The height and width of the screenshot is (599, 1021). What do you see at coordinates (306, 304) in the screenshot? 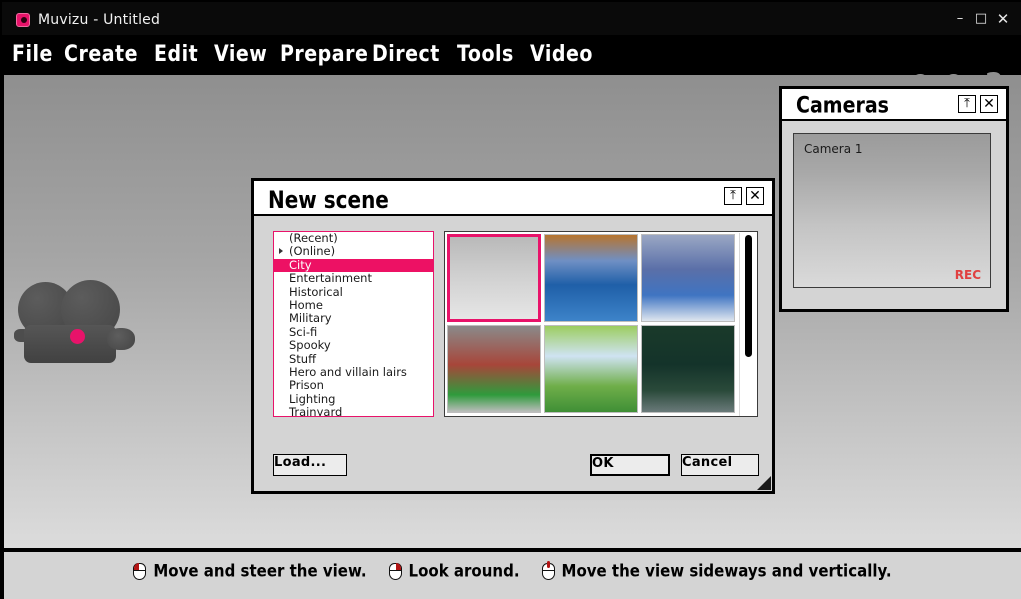
I see `category-item-label: Home` at bounding box center [306, 304].